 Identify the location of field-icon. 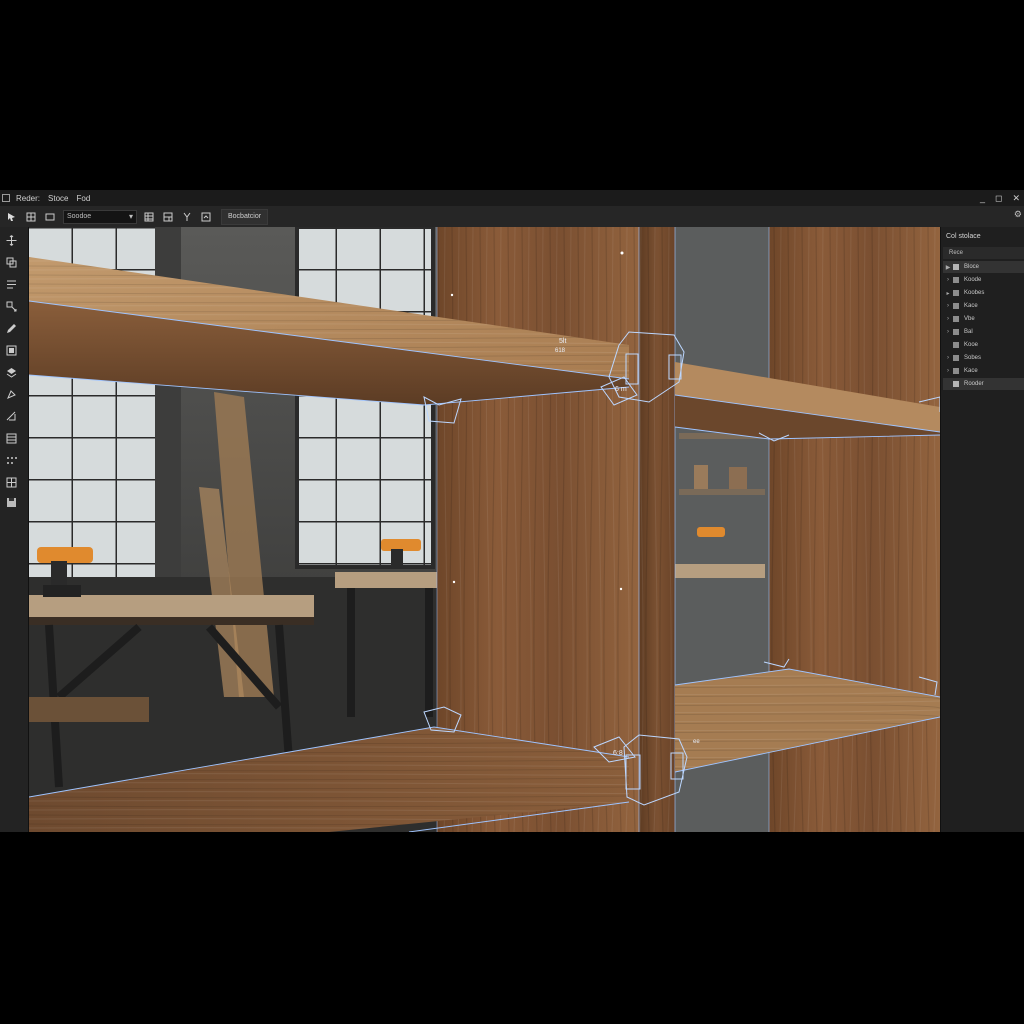
(50, 217).